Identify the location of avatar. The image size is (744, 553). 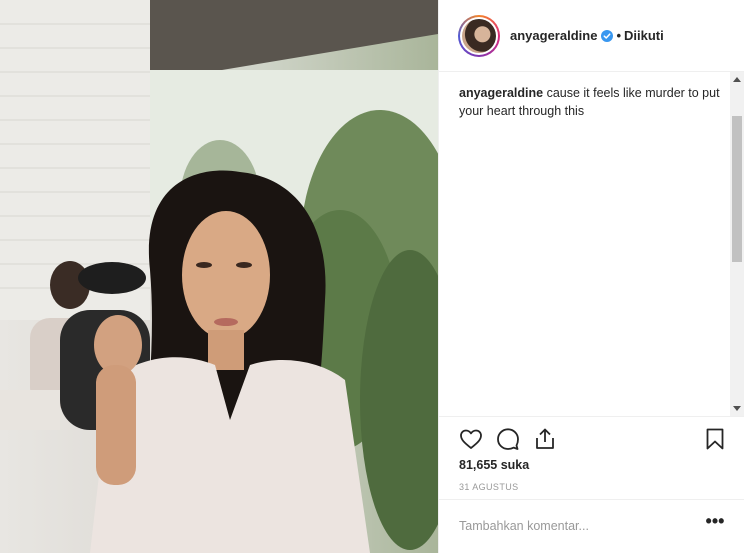
(479, 35).